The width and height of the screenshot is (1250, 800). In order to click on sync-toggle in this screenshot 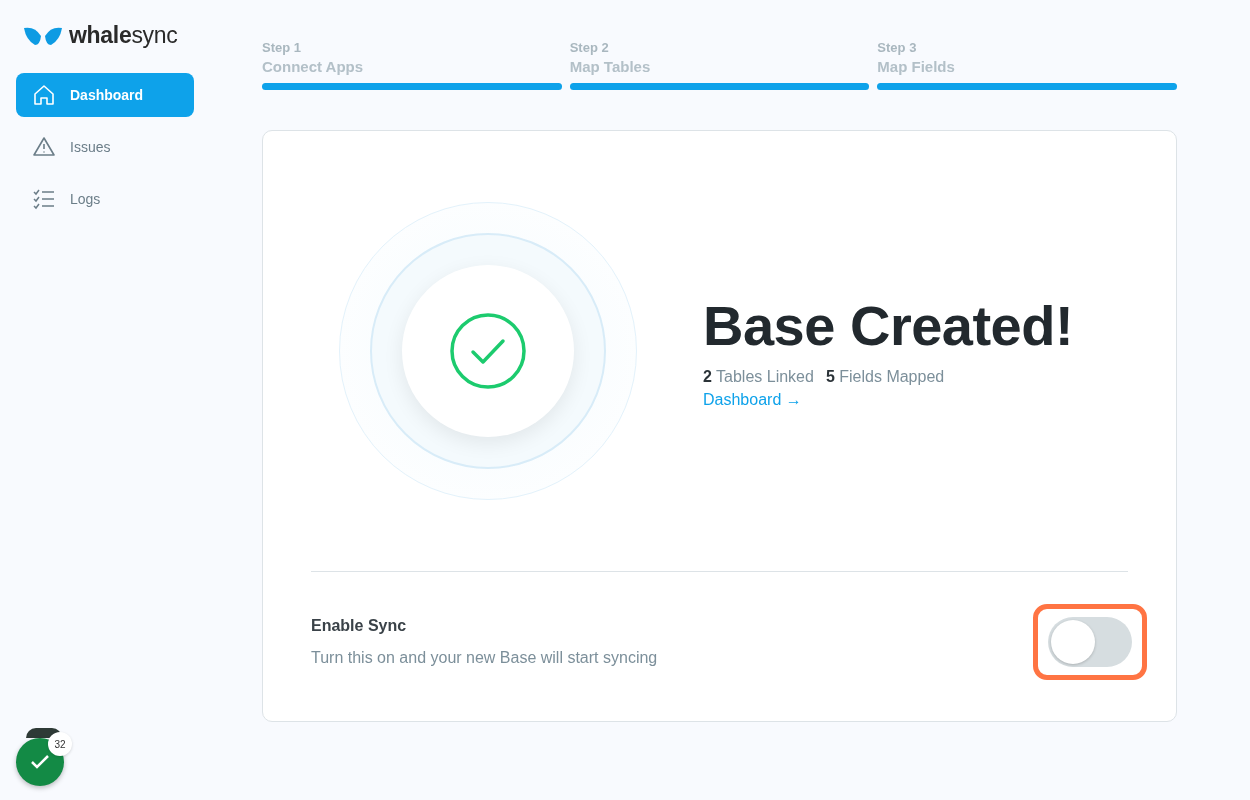, I will do `click(1090, 642)`.